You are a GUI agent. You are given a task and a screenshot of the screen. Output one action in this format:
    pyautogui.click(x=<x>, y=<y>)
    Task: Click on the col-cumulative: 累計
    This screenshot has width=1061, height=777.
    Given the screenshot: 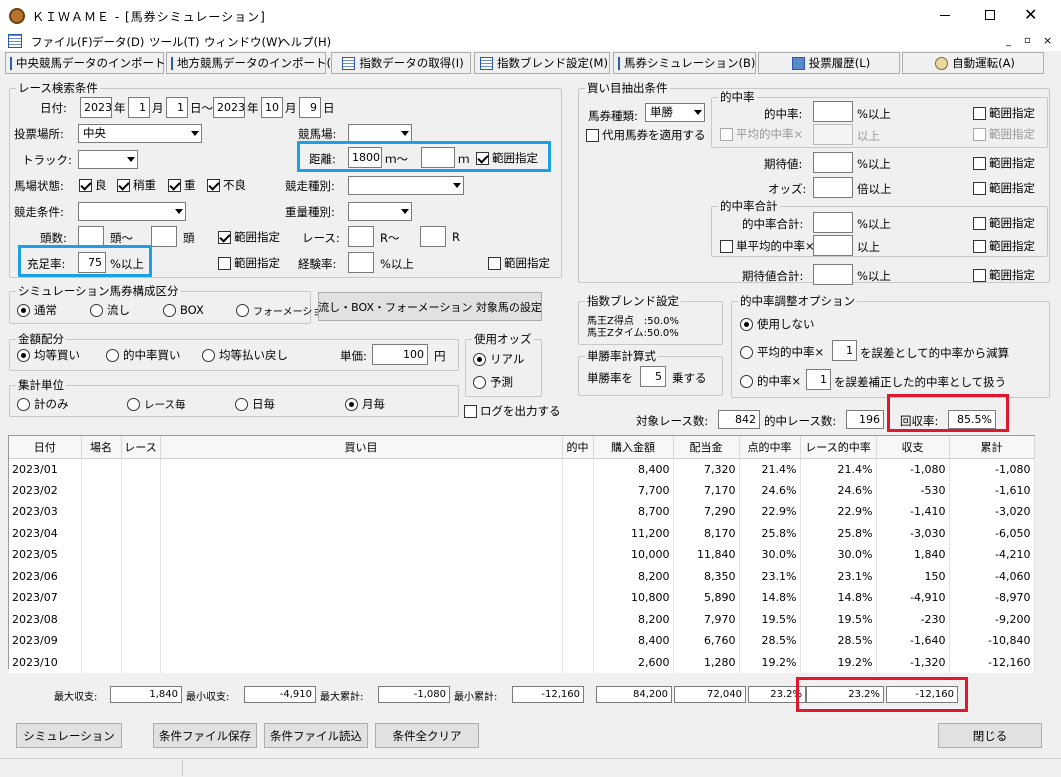 What is the action you would take?
    pyautogui.click(x=992, y=447)
    